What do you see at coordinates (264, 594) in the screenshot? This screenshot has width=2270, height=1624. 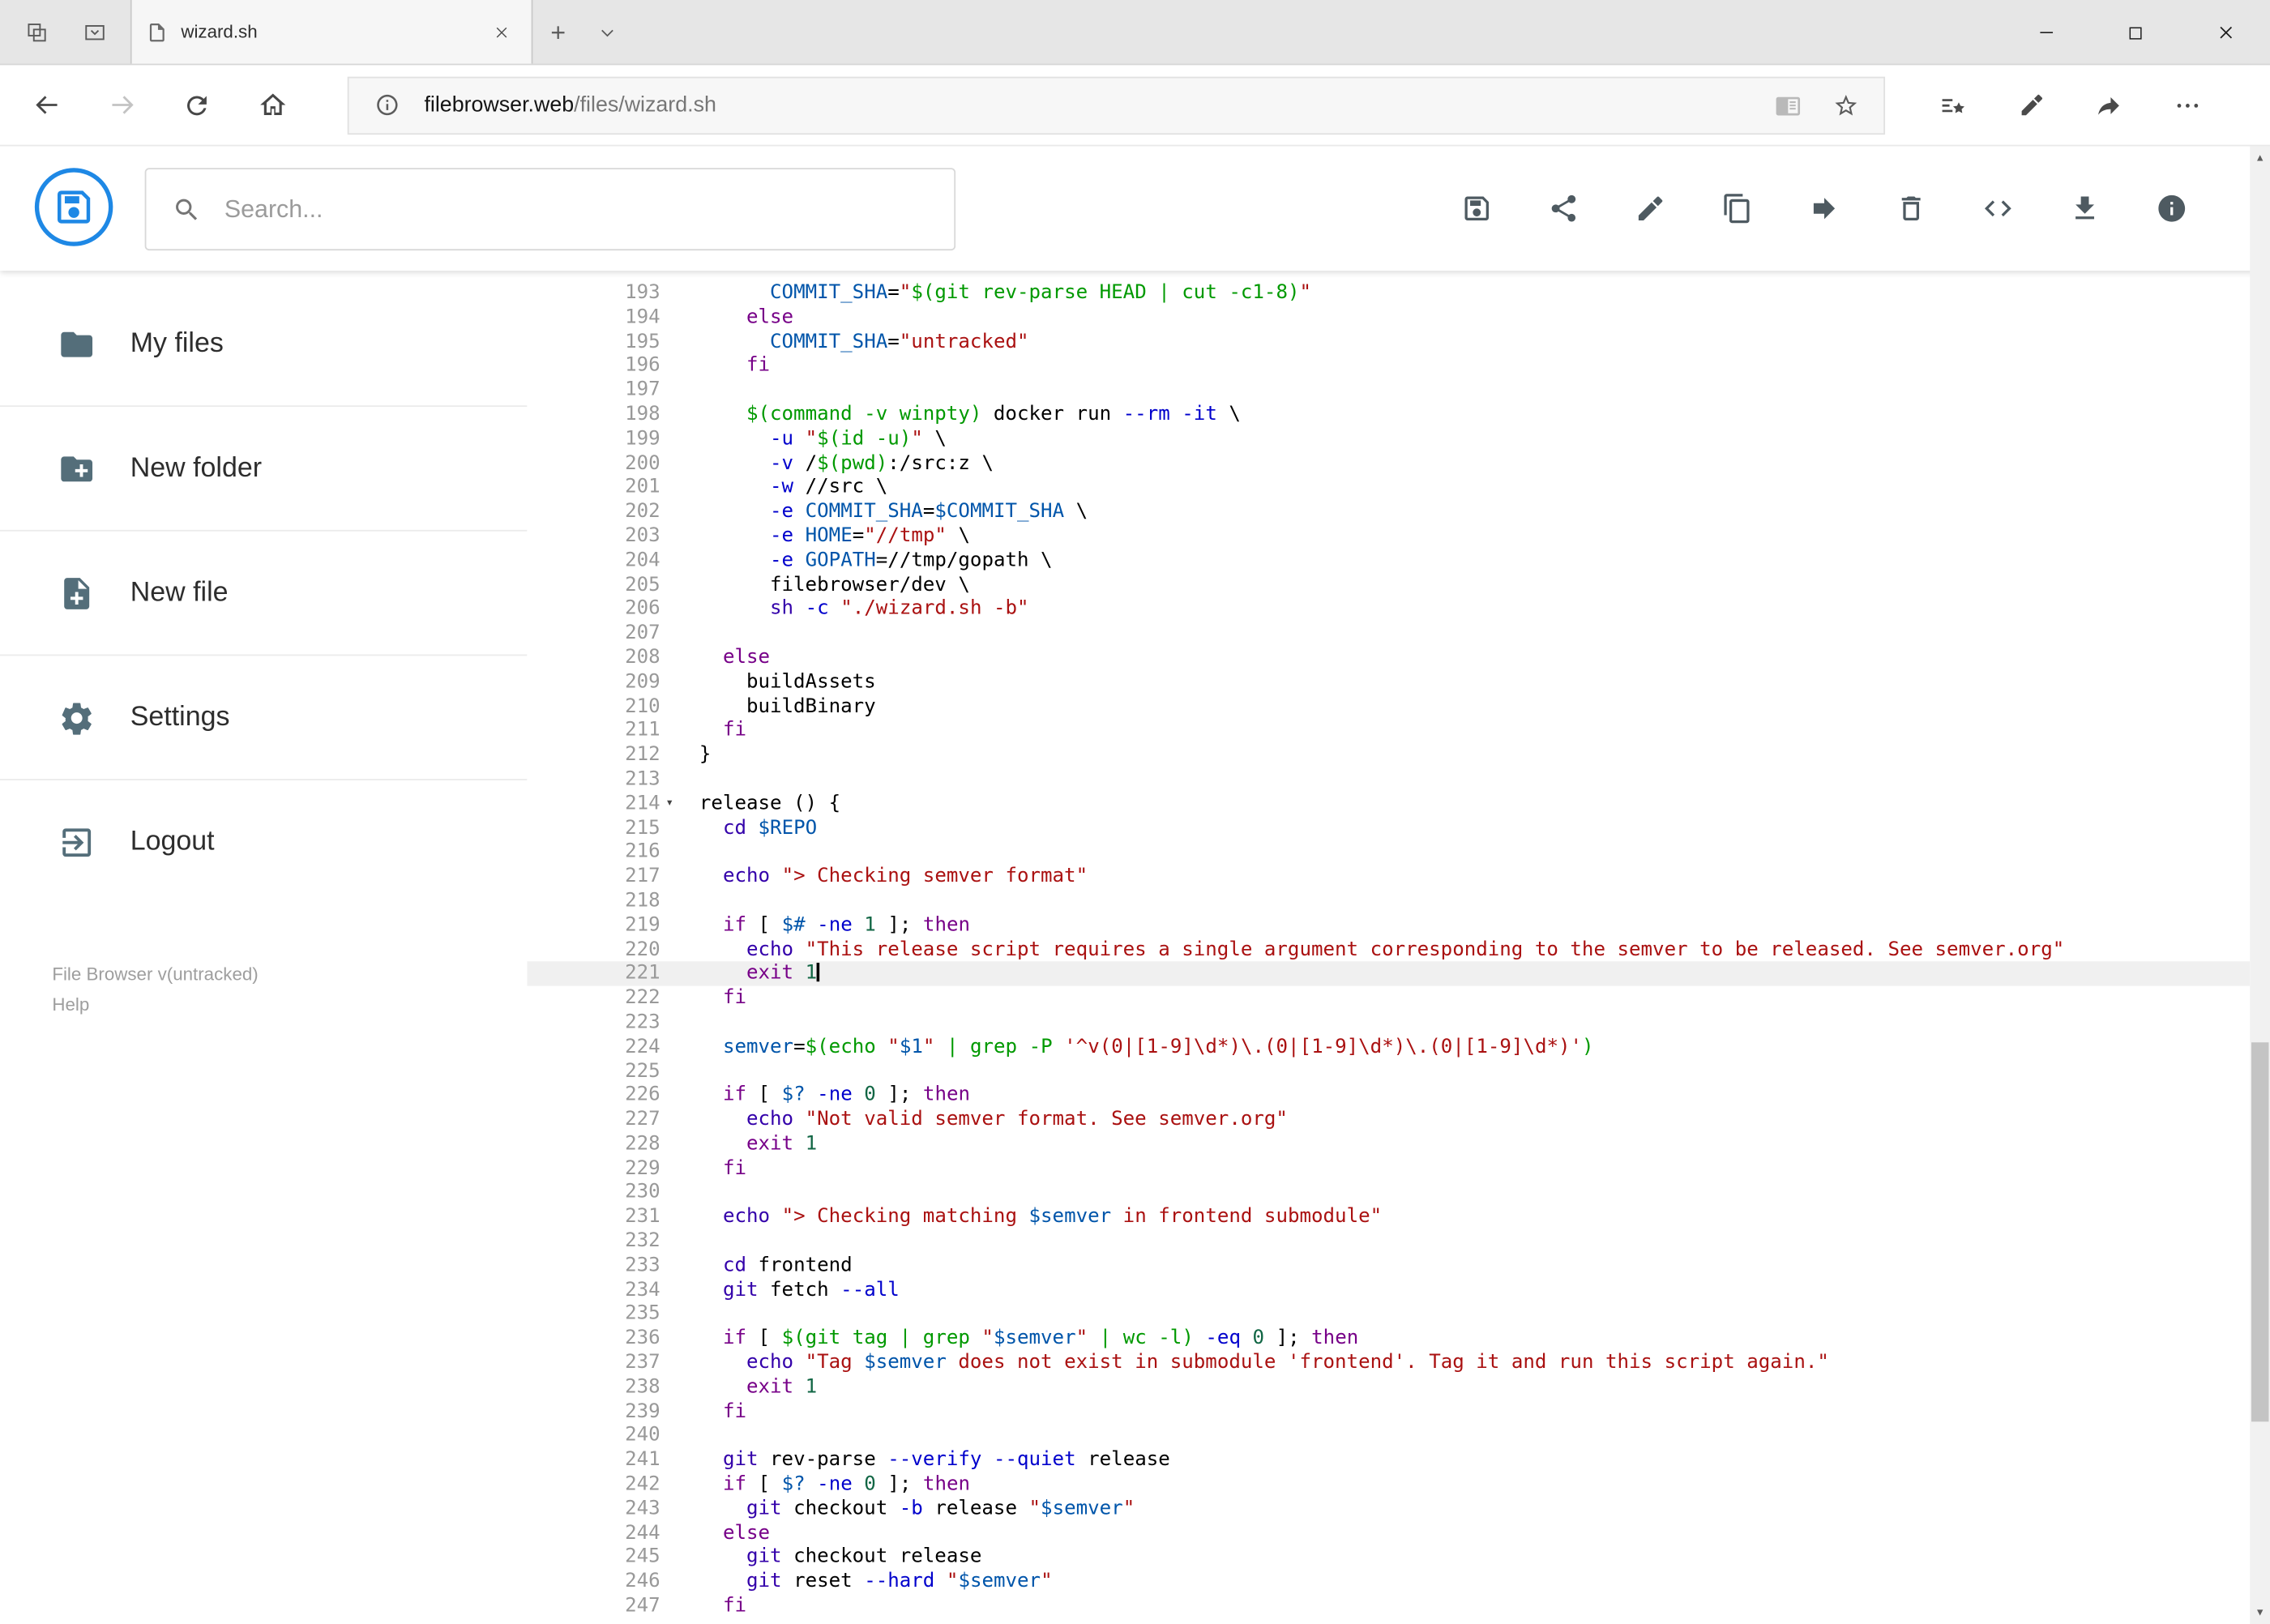 I see `sidebar-item-new-file: New file` at bounding box center [264, 594].